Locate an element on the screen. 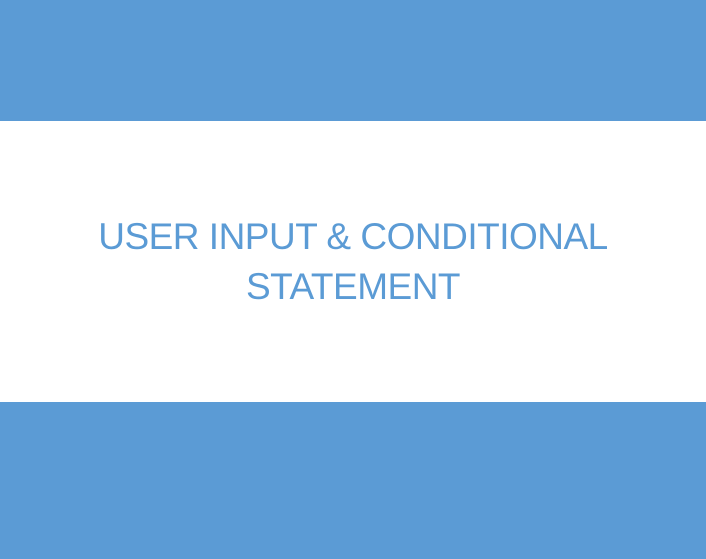 This screenshot has height=559, width=706. title-line-2: STATEMENT is located at coordinates (353, 286).